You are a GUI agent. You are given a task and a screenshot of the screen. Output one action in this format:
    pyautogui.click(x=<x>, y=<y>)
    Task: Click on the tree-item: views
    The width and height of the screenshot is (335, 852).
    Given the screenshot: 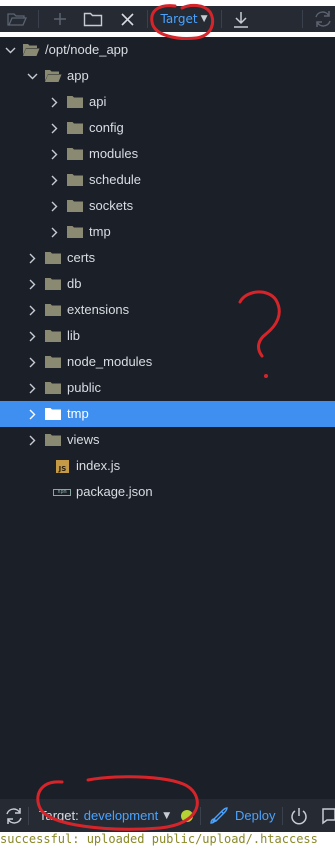 What is the action you would take?
    pyautogui.click(x=167, y=440)
    